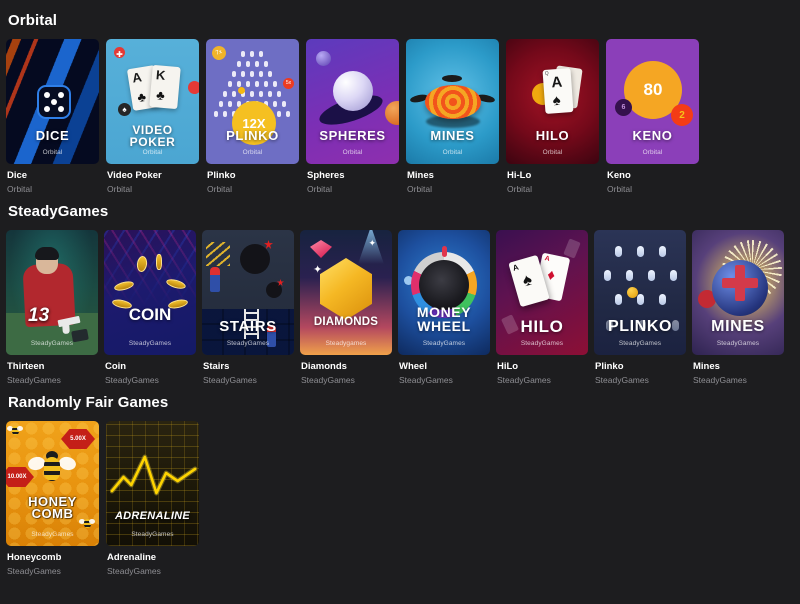  I want to click on game-thumb-thirteen: 13 SteadyGames, so click(52, 292).